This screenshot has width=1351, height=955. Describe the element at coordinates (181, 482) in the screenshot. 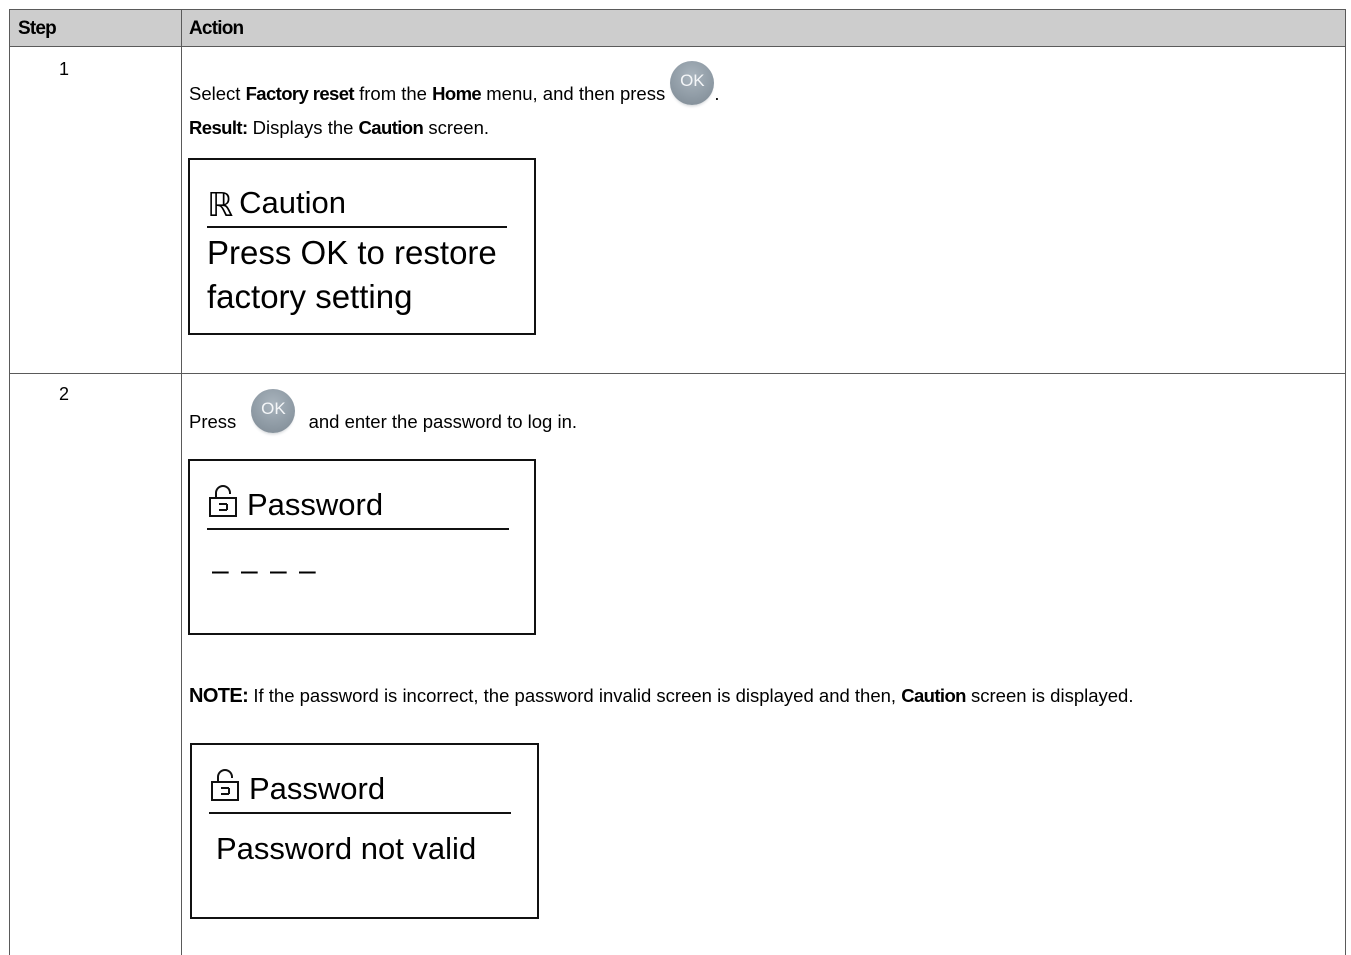

I see `column-divider` at that location.